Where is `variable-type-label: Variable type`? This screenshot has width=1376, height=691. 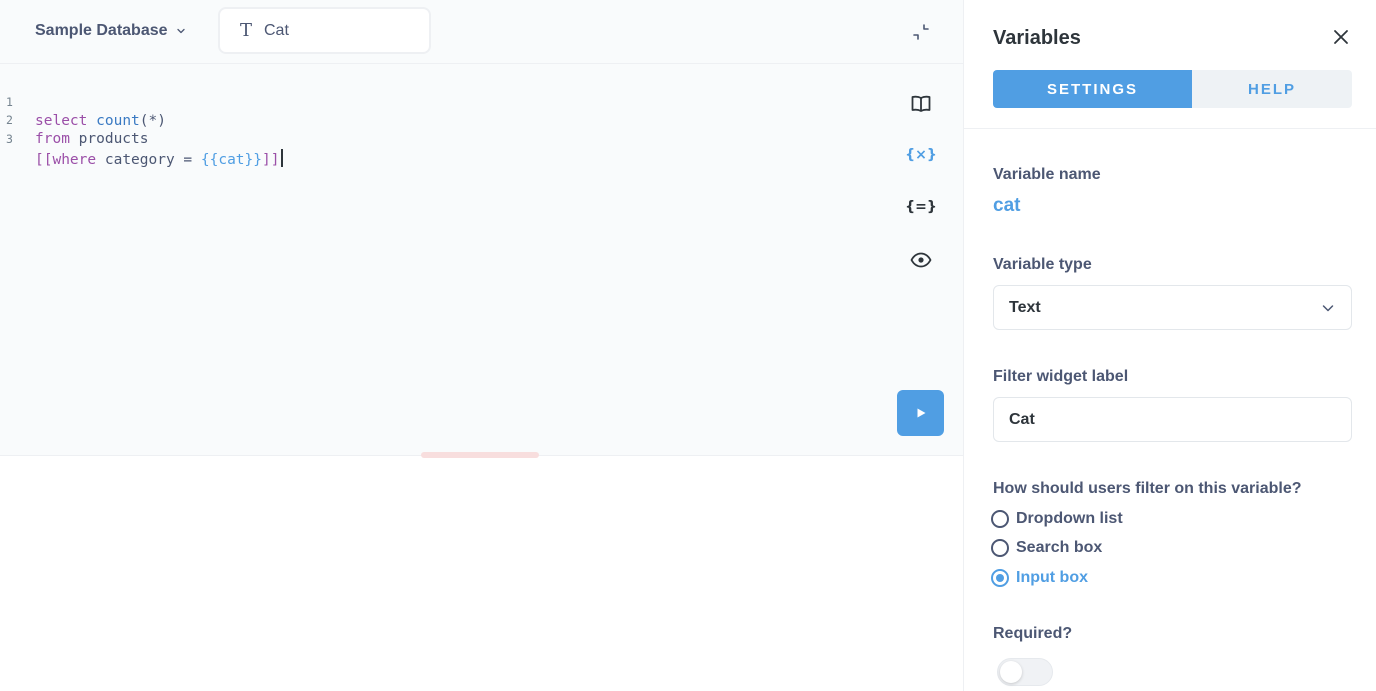 variable-type-label: Variable type is located at coordinates (1042, 264).